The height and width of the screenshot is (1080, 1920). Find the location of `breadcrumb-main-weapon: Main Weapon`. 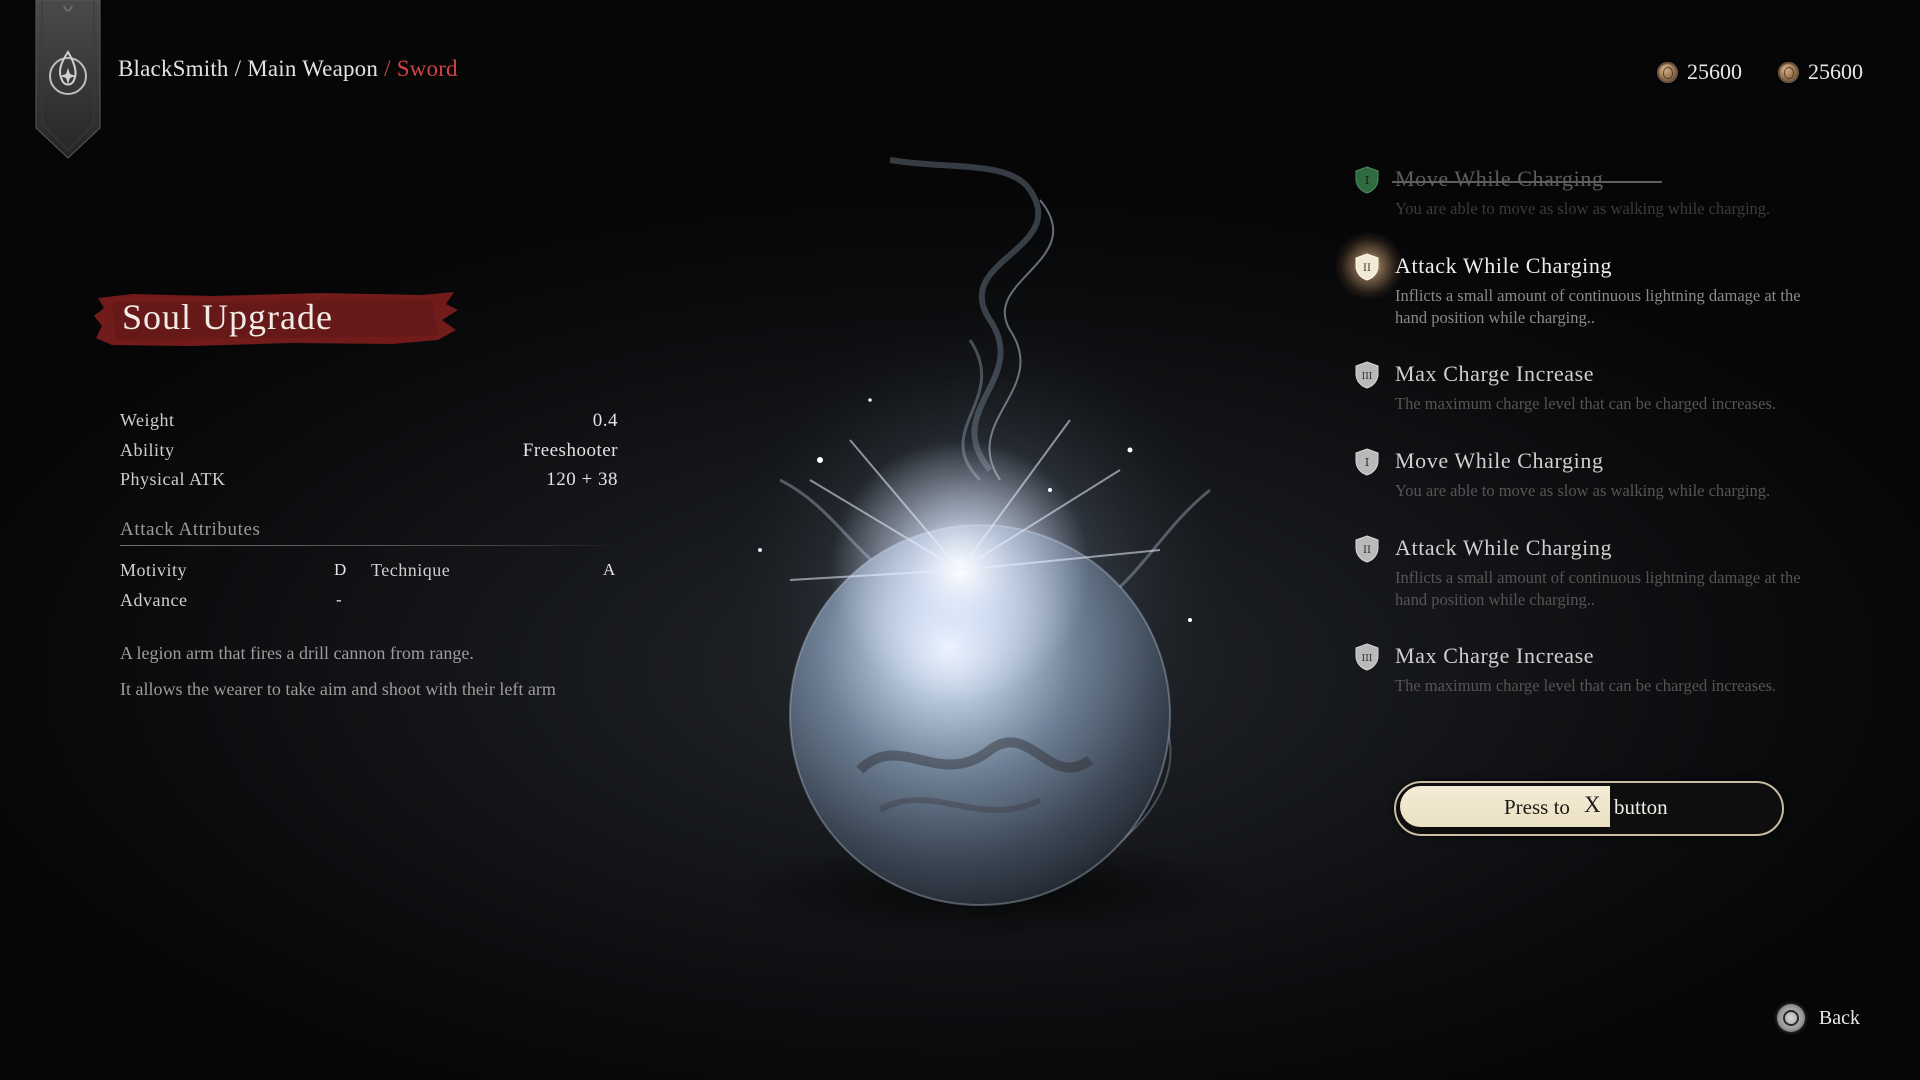

breadcrumb-main-weapon: Main Weapon is located at coordinates (312, 68).